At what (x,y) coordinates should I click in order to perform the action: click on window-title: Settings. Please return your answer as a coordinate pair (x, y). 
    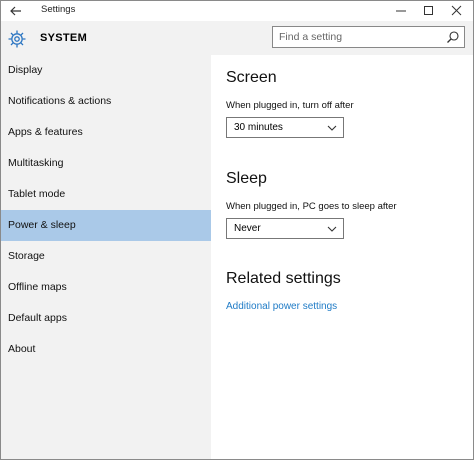
    Looking at the image, I should click on (58, 9).